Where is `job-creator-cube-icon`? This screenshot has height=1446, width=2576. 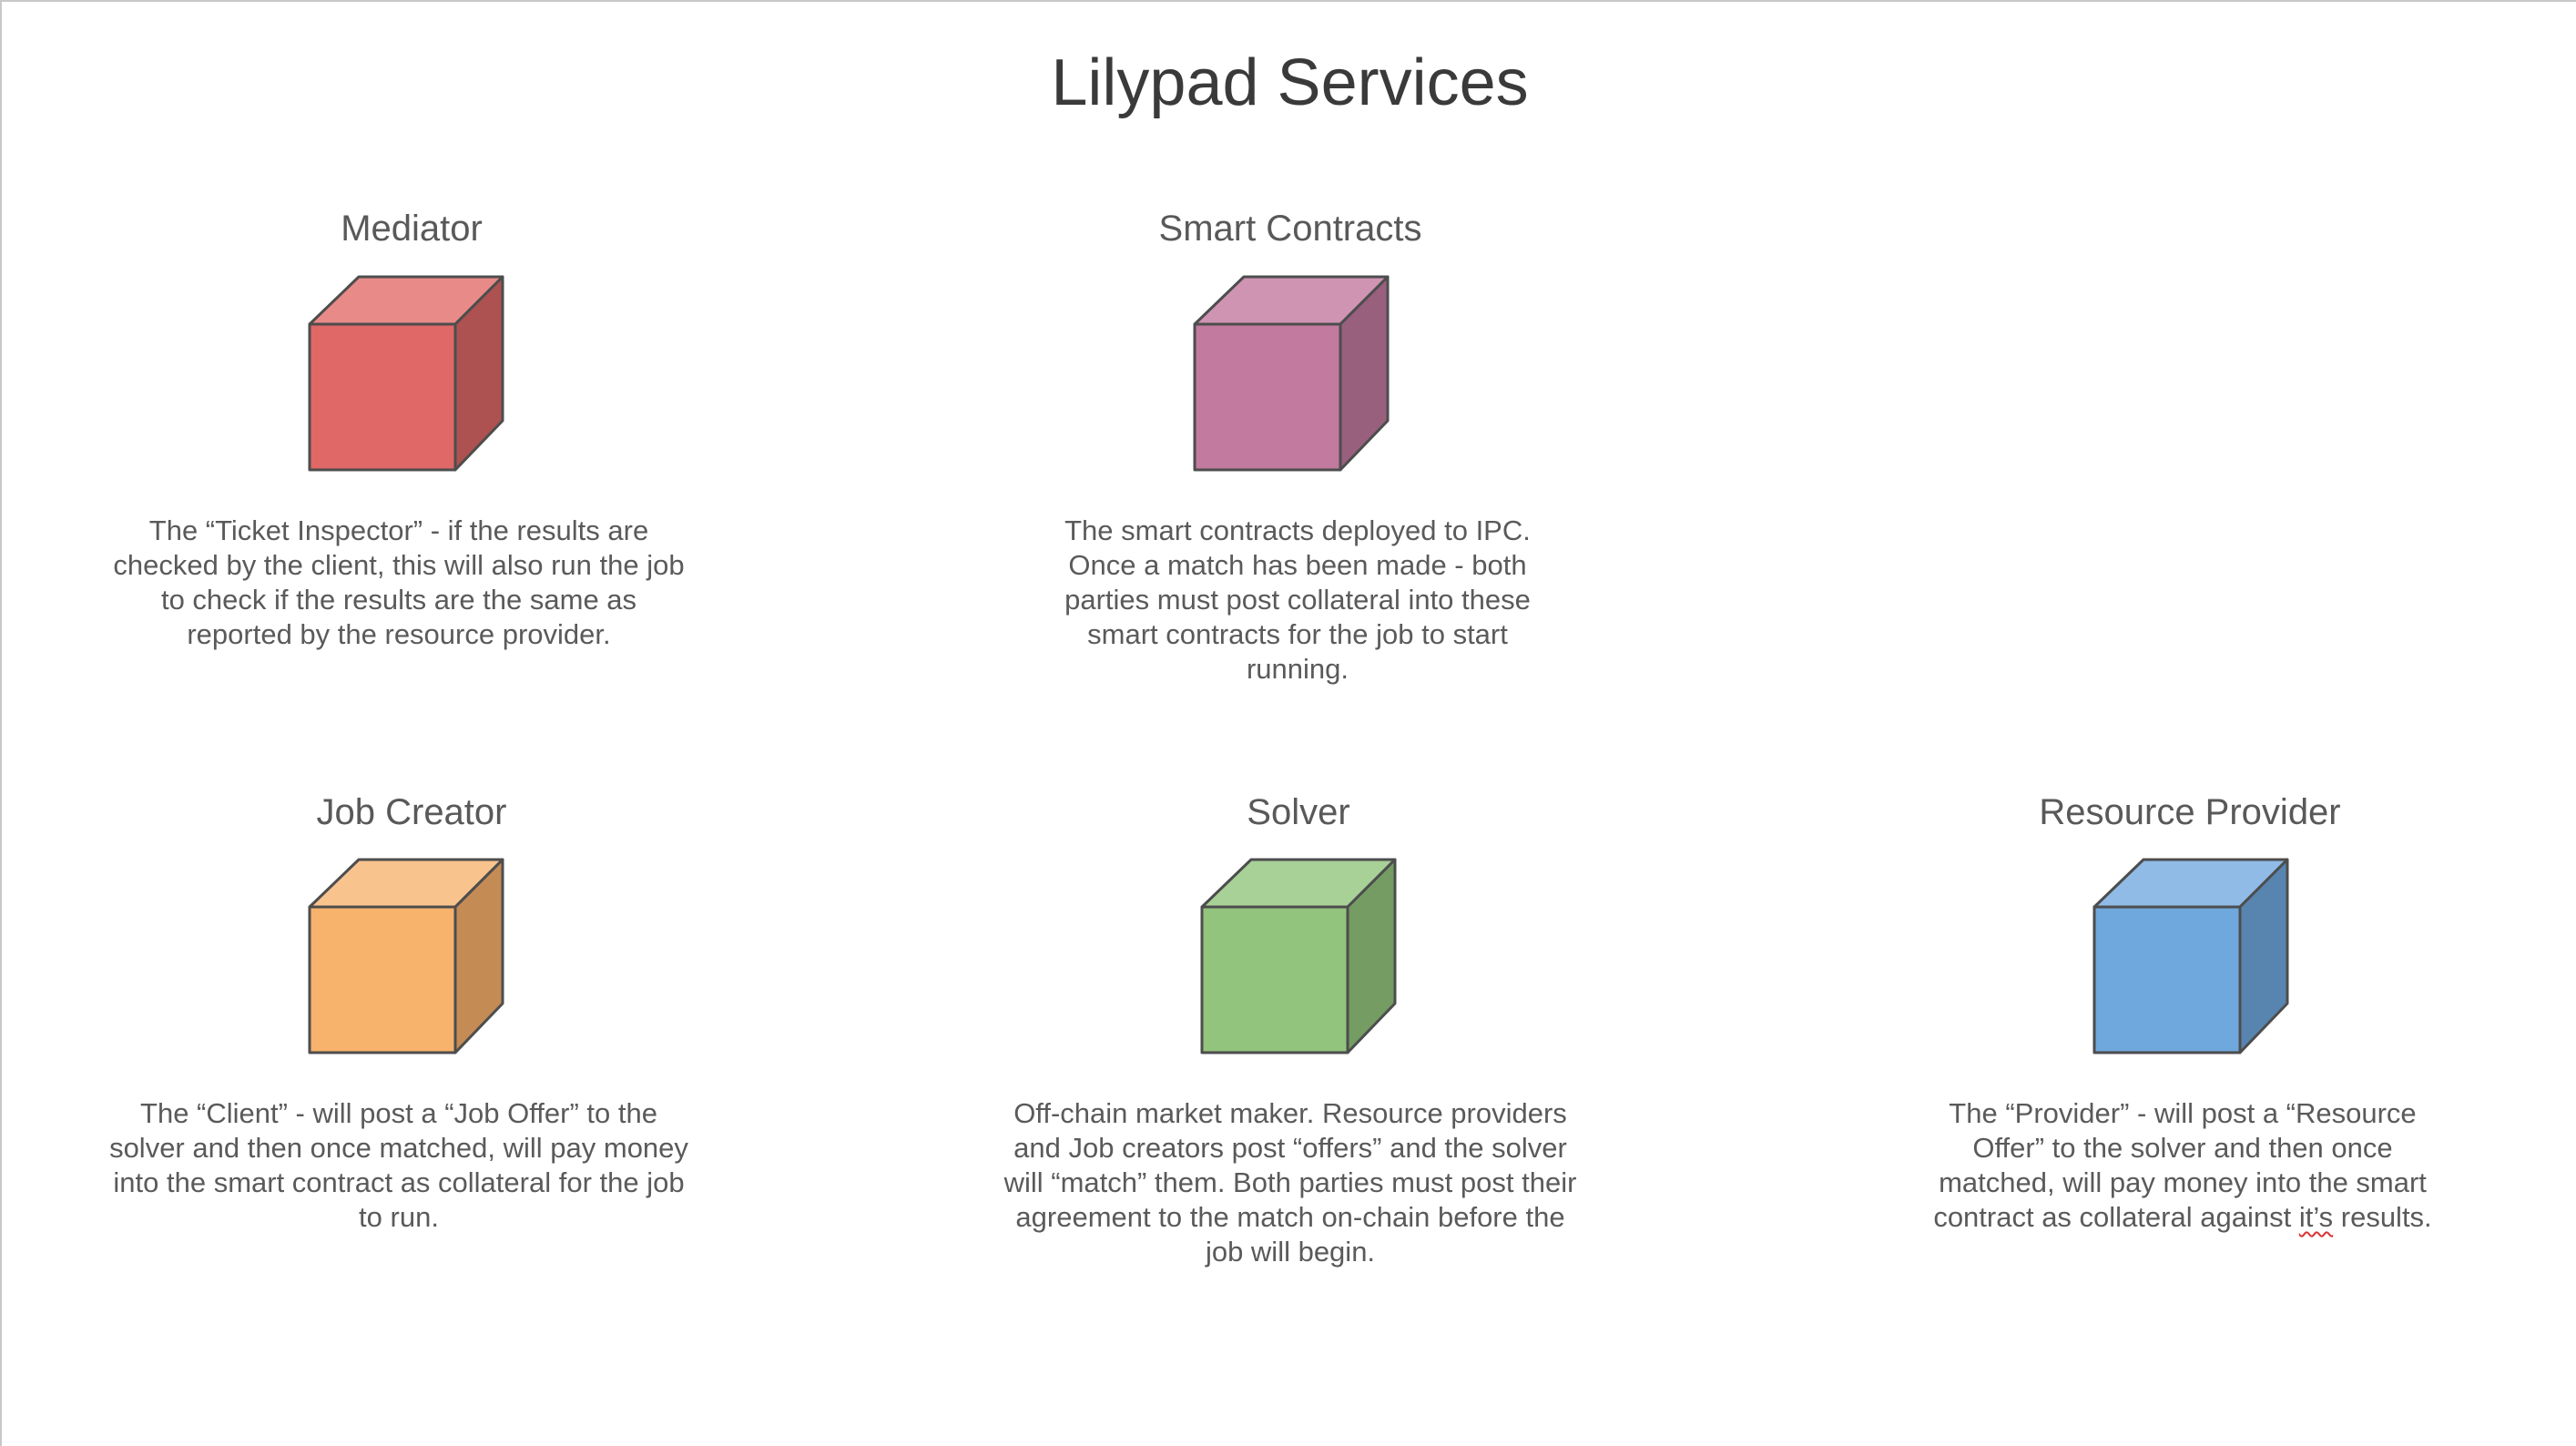 job-creator-cube-icon is located at coordinates (406, 956).